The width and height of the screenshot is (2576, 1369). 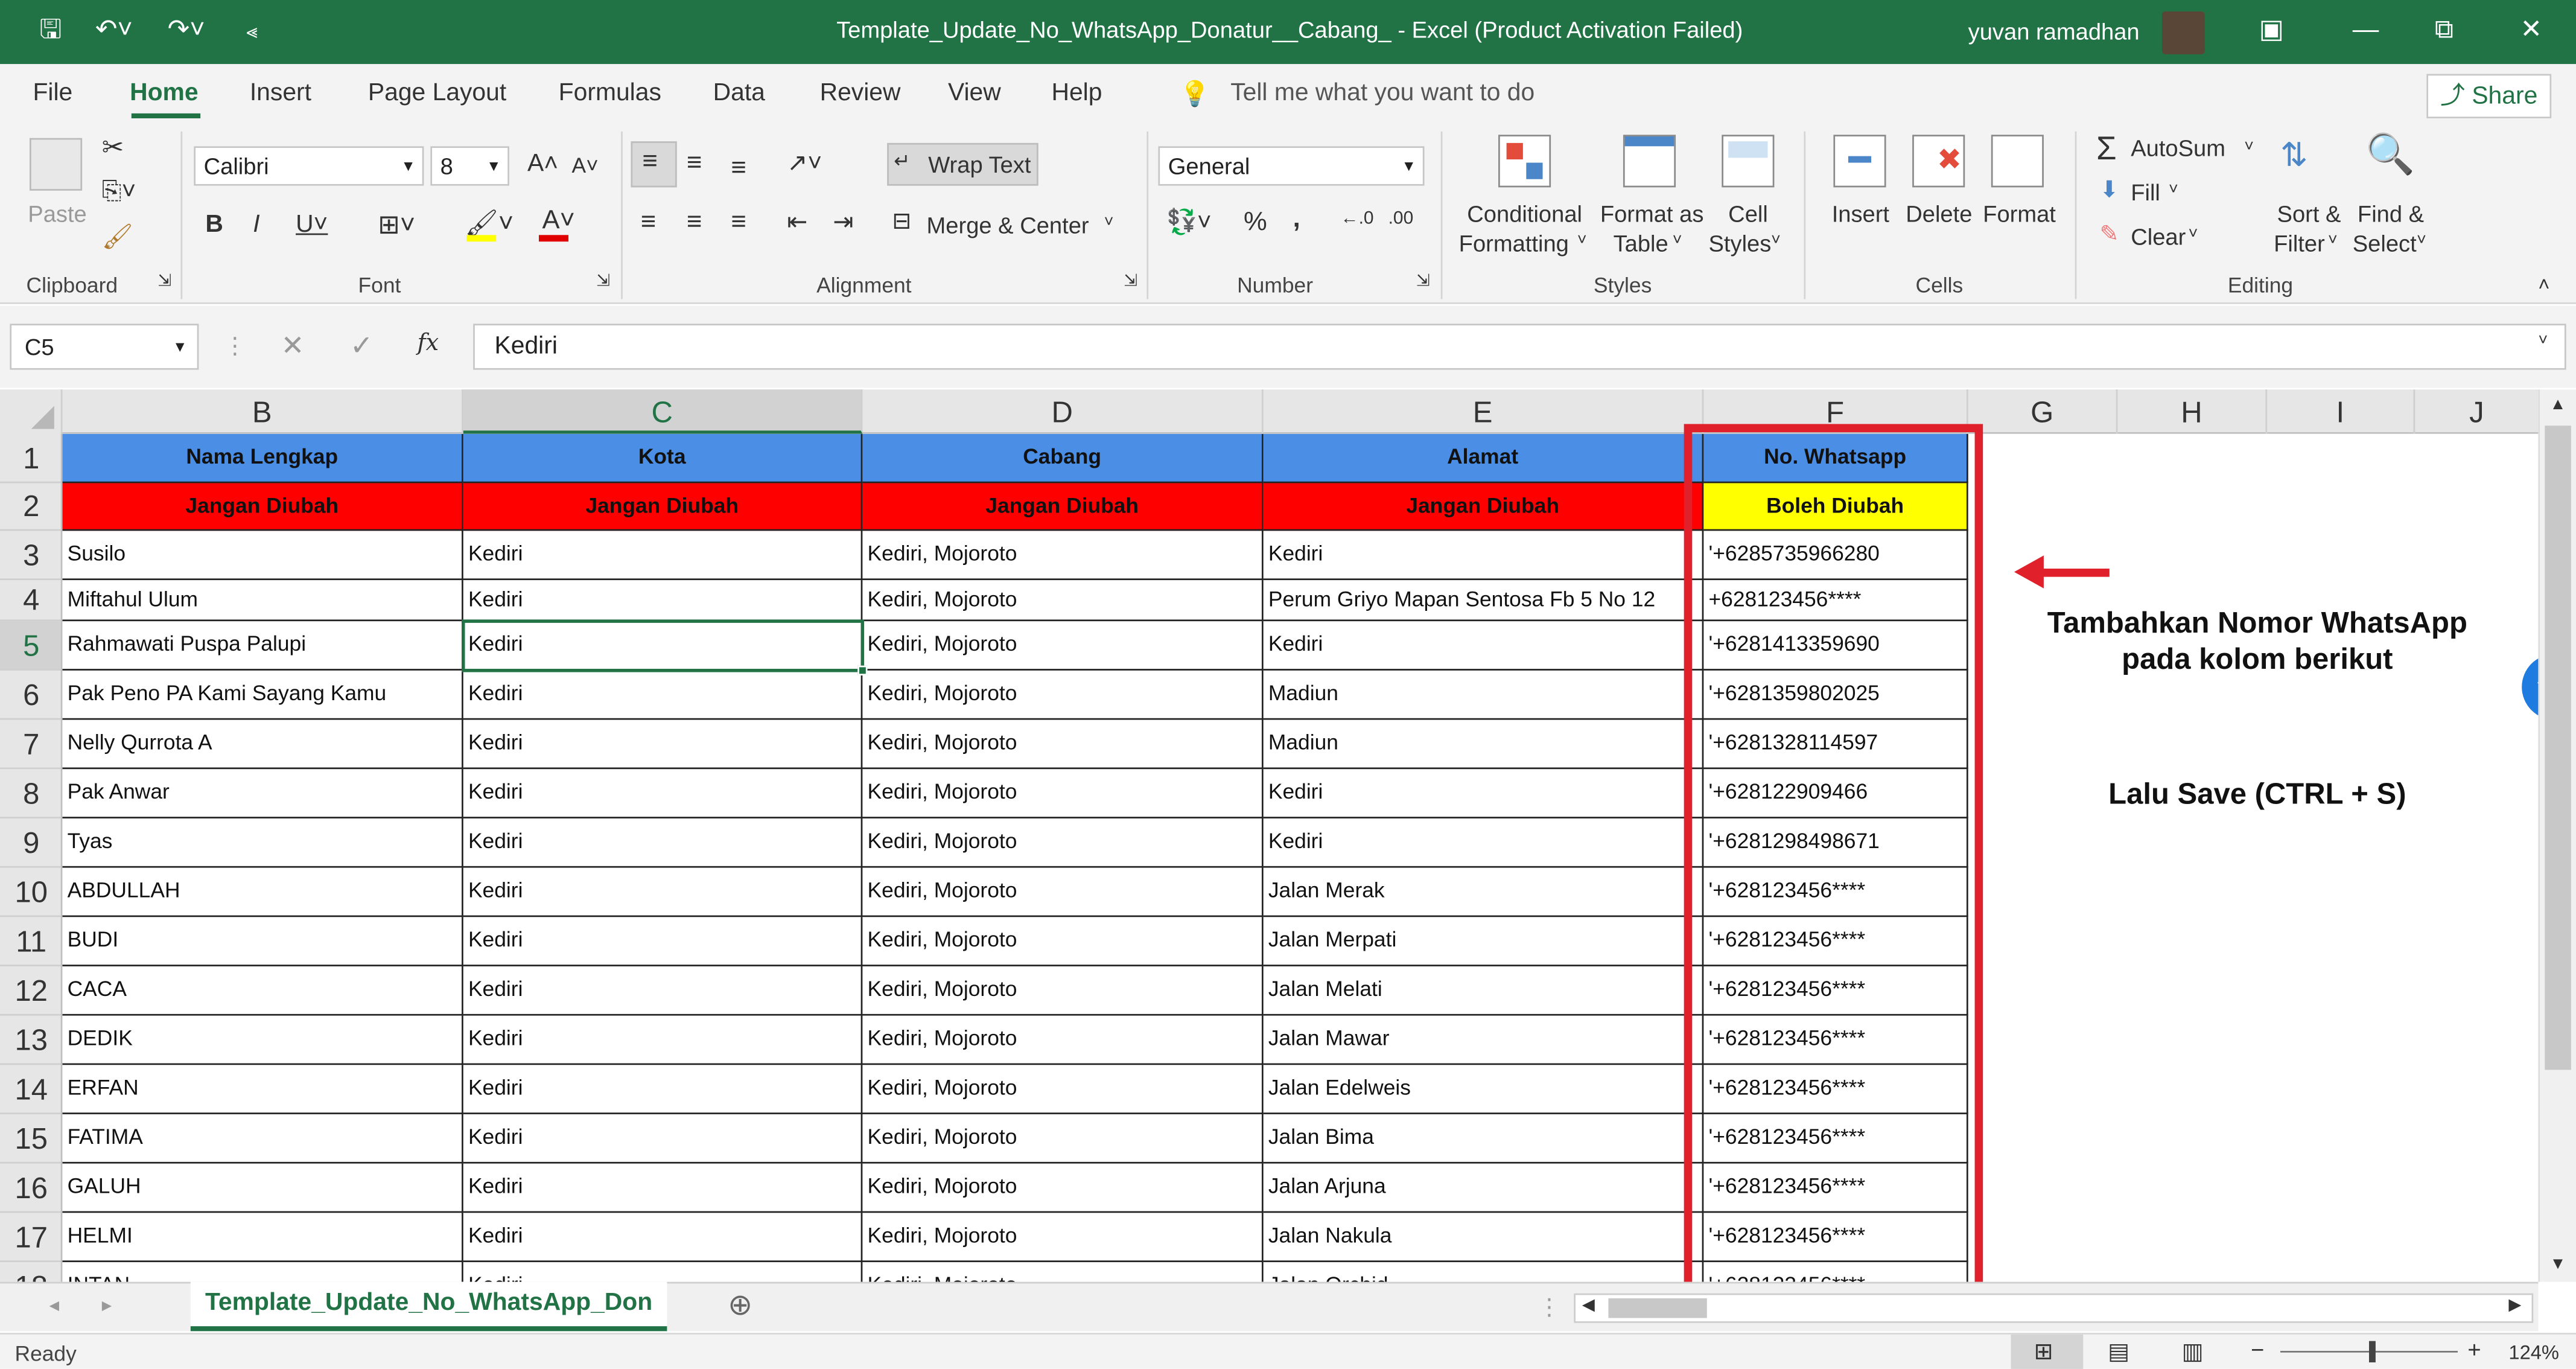 I want to click on tab-insert: Insert, so click(x=280, y=93).